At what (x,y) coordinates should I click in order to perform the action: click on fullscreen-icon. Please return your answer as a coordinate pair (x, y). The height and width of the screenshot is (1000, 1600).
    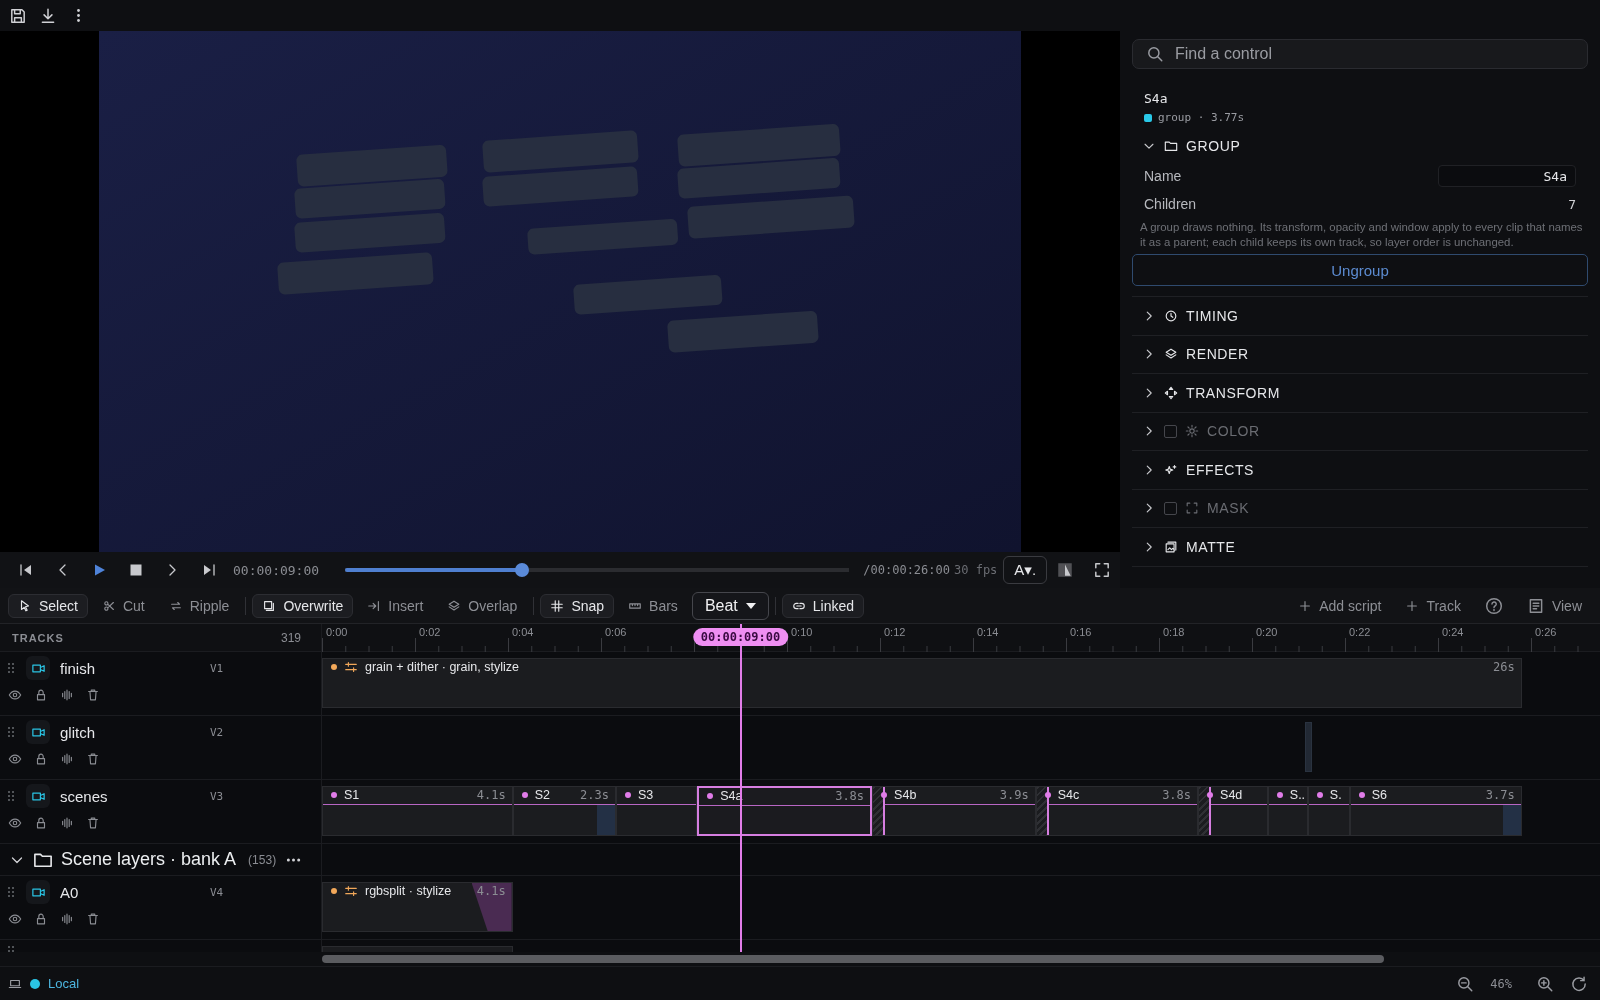
    Looking at the image, I should click on (1101, 570).